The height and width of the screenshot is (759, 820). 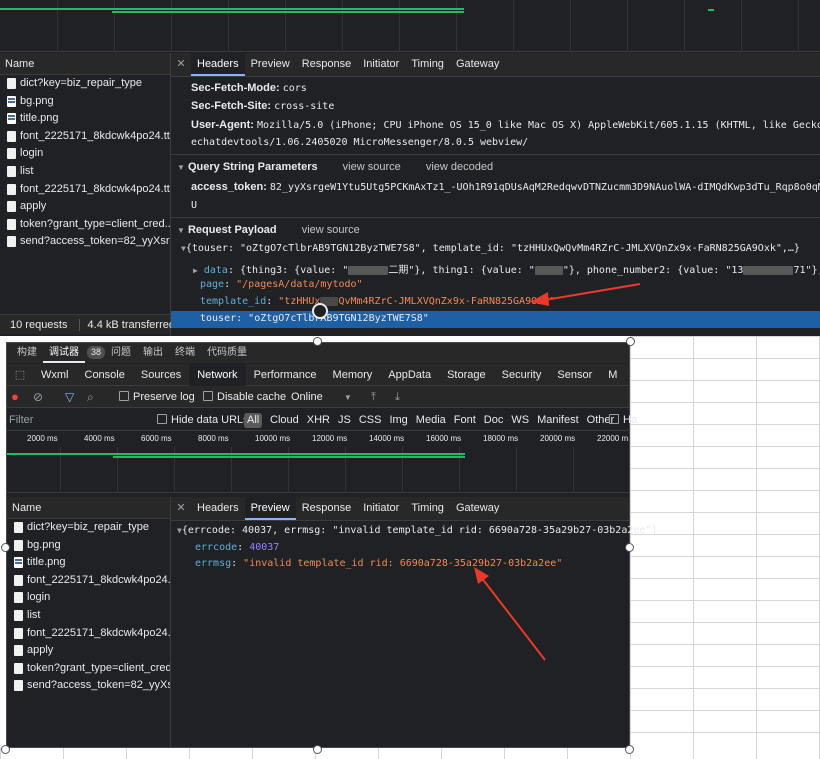 I want to click on arrow-to-errmsg, so click(x=510, y=614).